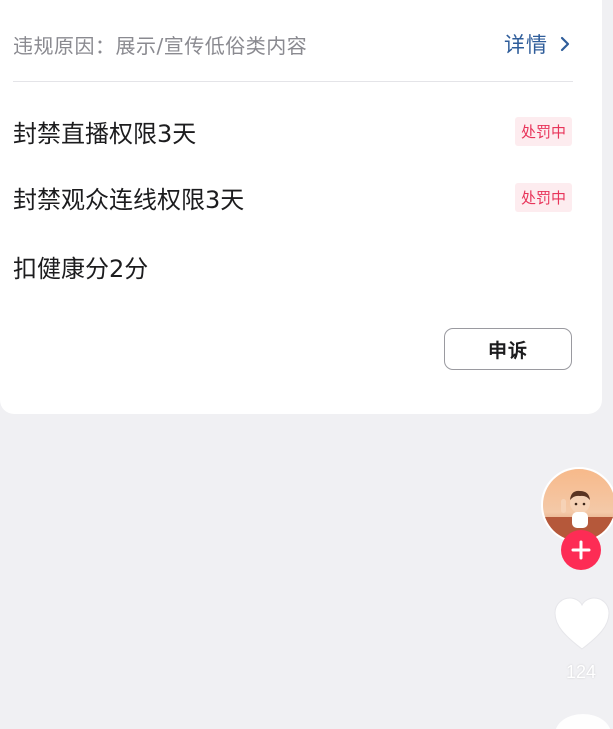  I want to click on violation-reason: 违规原因：展示/宣传低俗类内容, so click(160, 45).